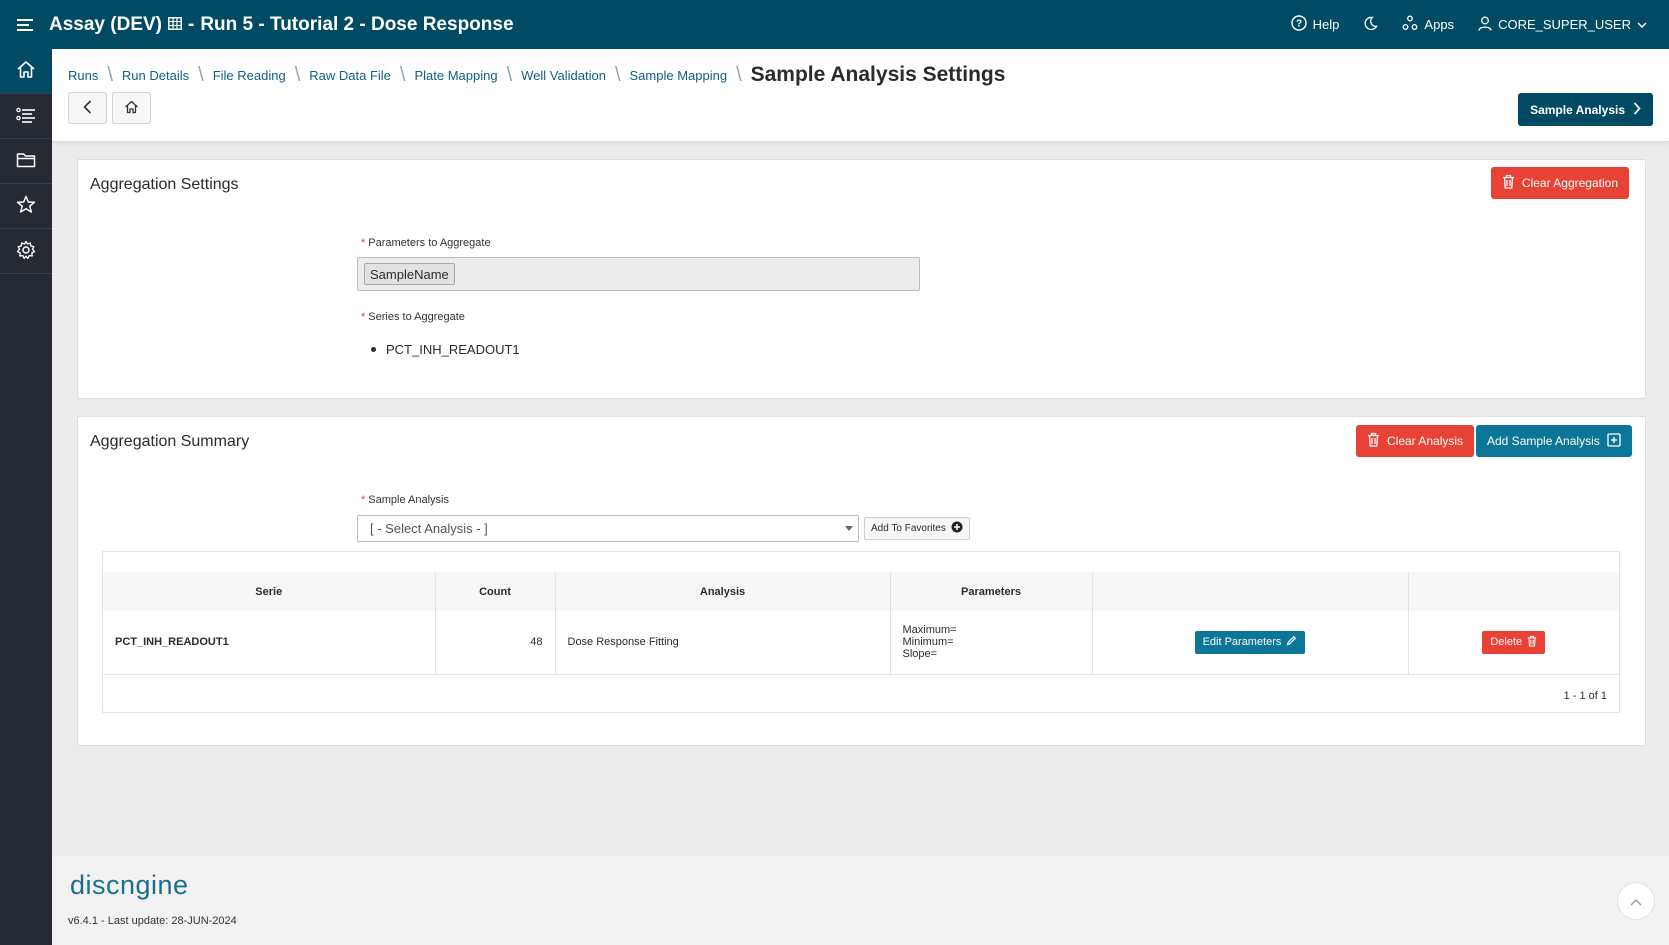 The height and width of the screenshot is (945, 1669). I want to click on chevron-up-icon, so click(1636, 901).